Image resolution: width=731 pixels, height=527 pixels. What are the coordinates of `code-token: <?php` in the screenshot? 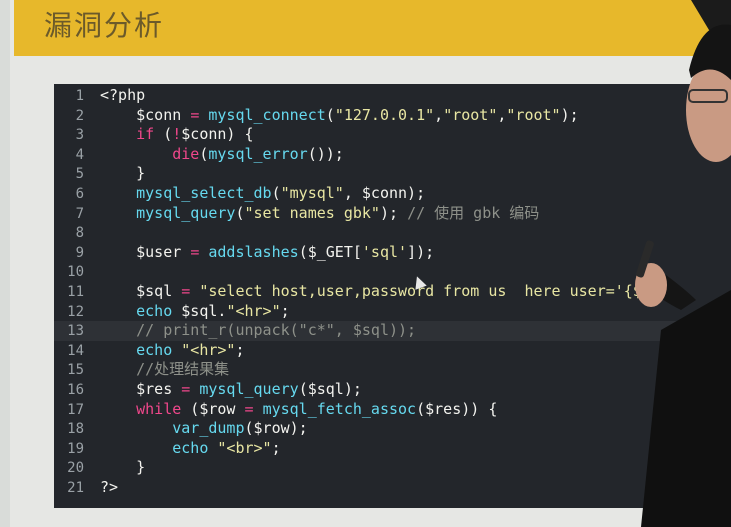 It's located at (123, 95).